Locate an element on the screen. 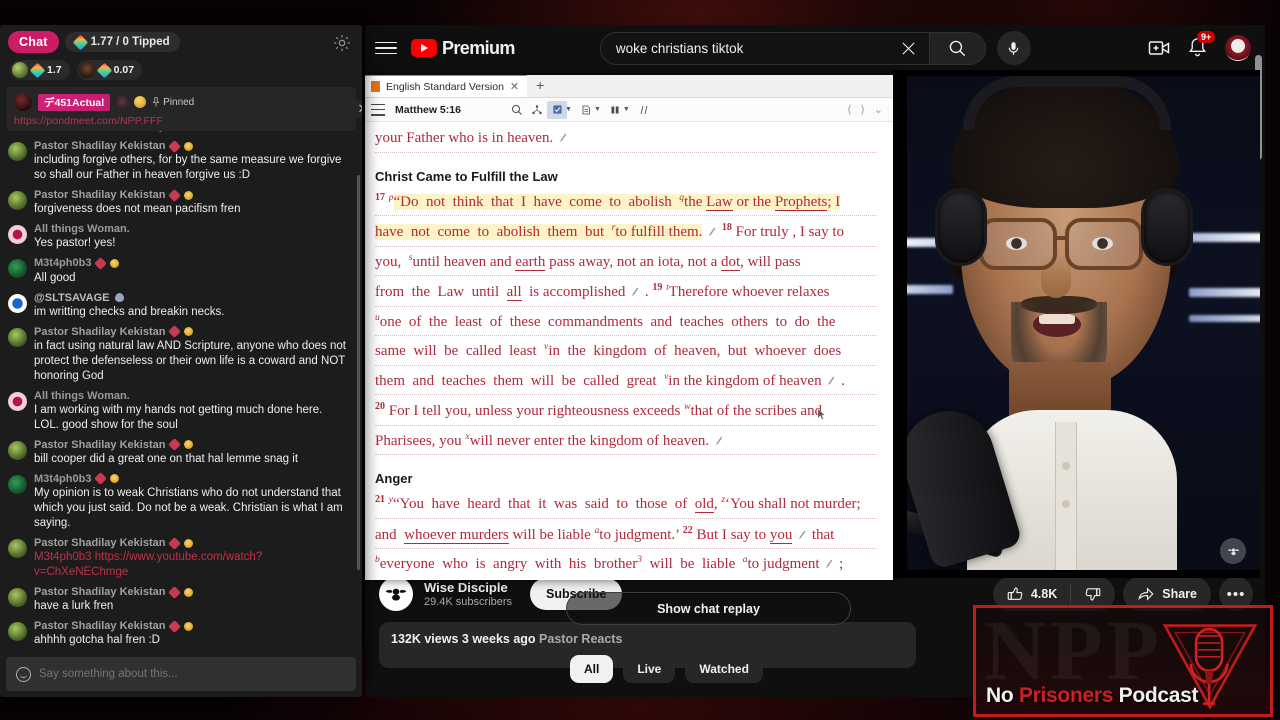 The width and height of the screenshot is (1280, 720). chip-live: Live is located at coordinates (649, 669).